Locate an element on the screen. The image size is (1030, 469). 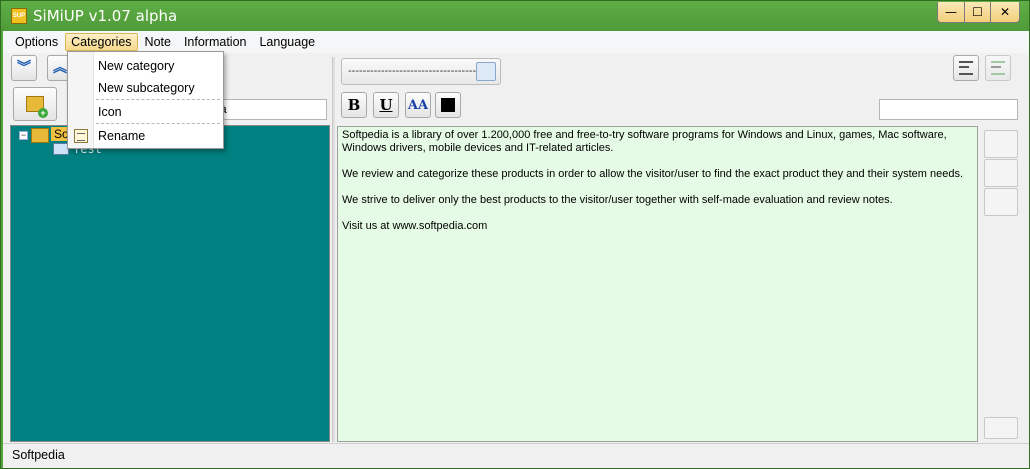
close-icon: ✕ is located at coordinates (1005, 12).